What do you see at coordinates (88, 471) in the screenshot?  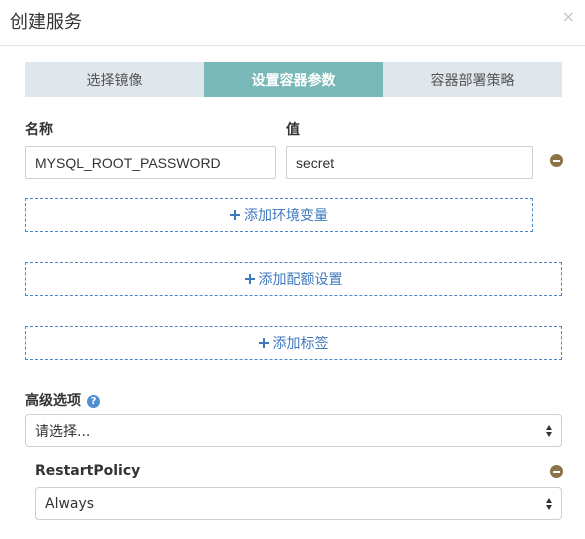 I see `restart-policy-label: RestartPolicy` at bounding box center [88, 471].